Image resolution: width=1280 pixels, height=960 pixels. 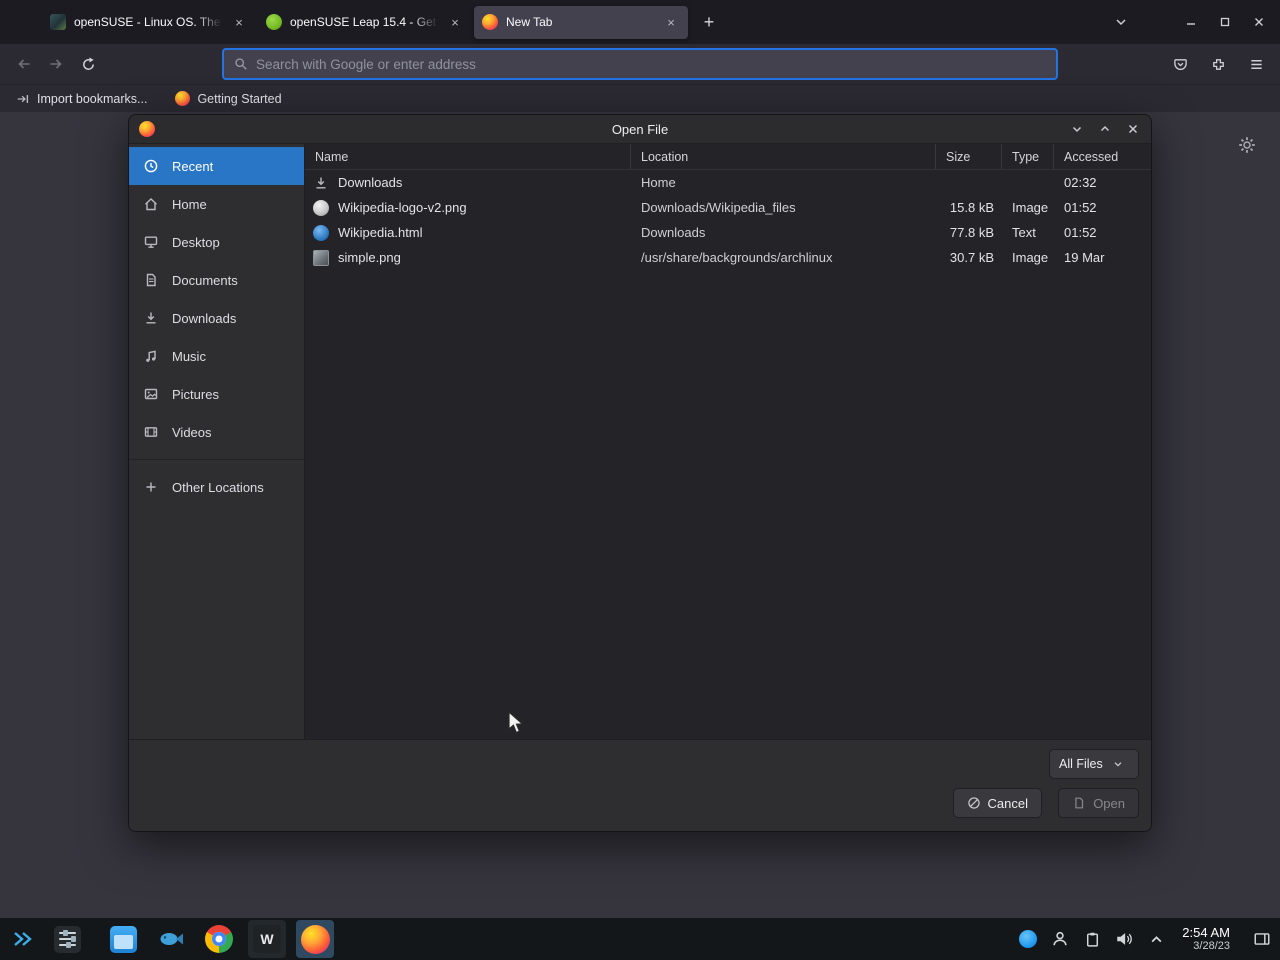 What do you see at coordinates (1105, 129) in the screenshot?
I see `chevron-up-icon` at bounding box center [1105, 129].